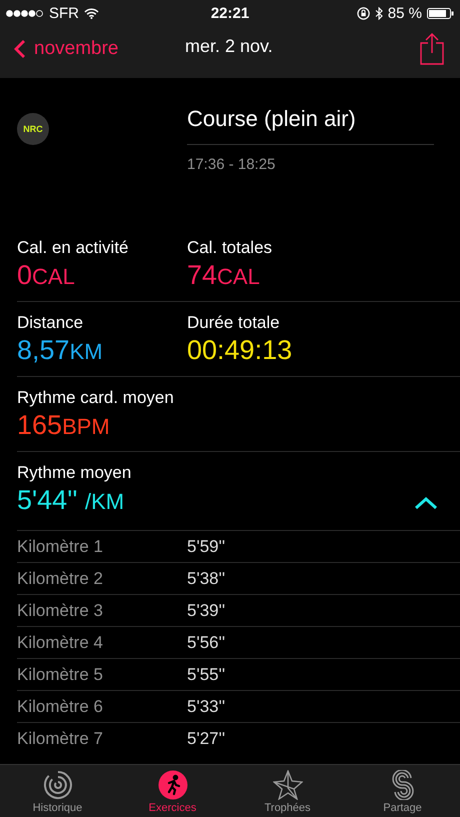 Image resolution: width=460 pixels, height=817 pixels. I want to click on carrier: SFR, so click(64, 13).